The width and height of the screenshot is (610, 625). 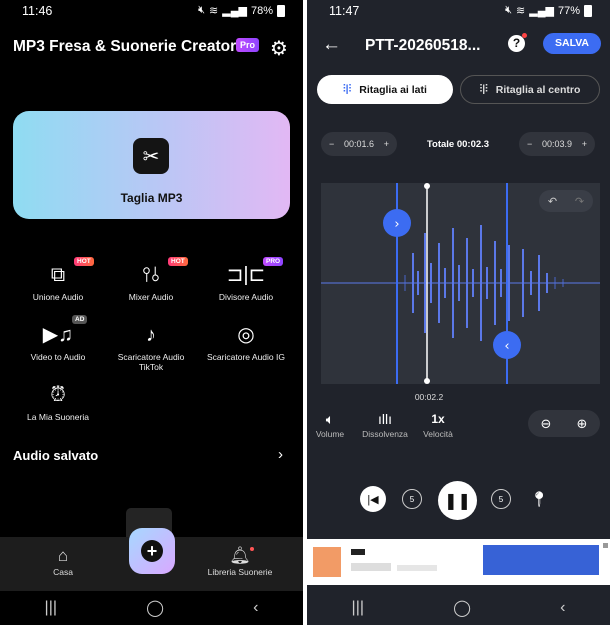 I want to click on skip-to-start-button: |◀, so click(x=373, y=499).